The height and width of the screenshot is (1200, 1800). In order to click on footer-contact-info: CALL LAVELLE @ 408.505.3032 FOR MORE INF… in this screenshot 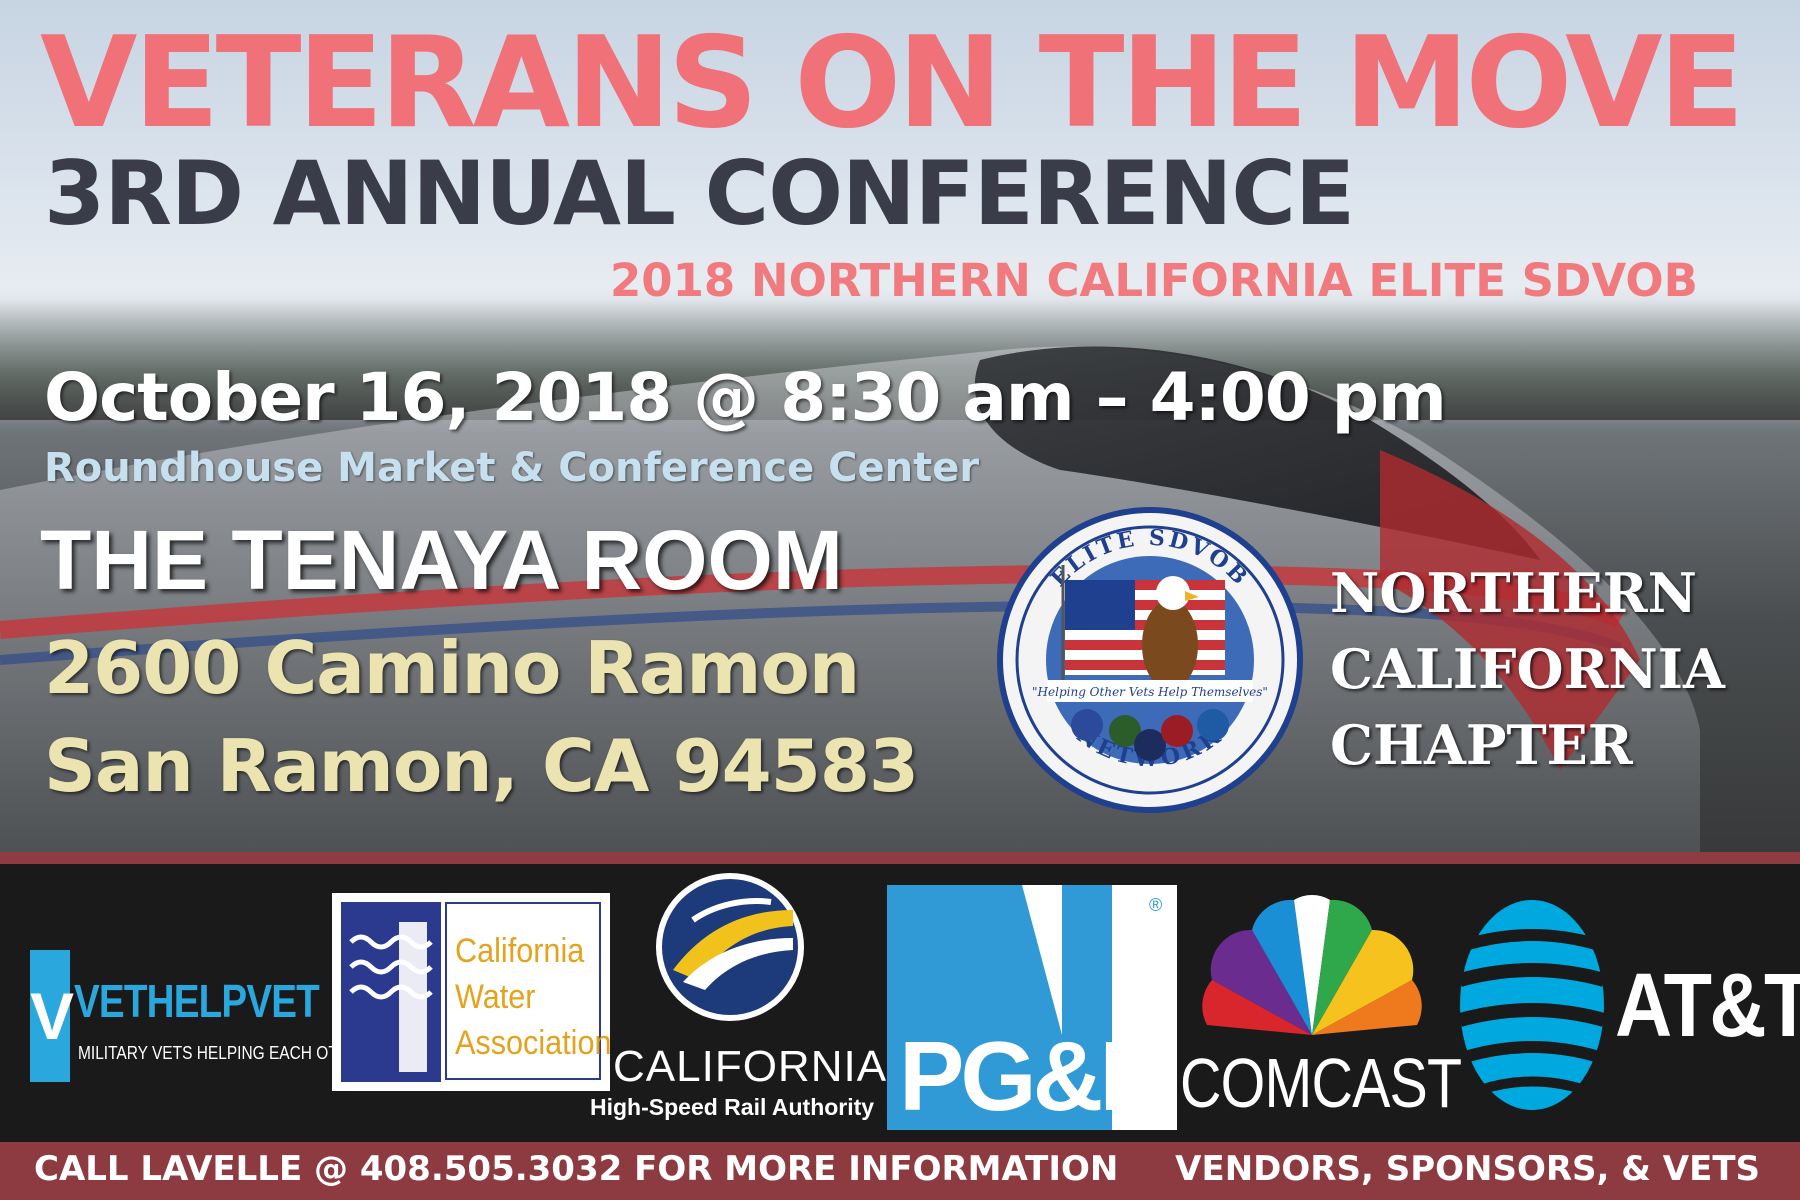, I will do `click(576, 1169)`.